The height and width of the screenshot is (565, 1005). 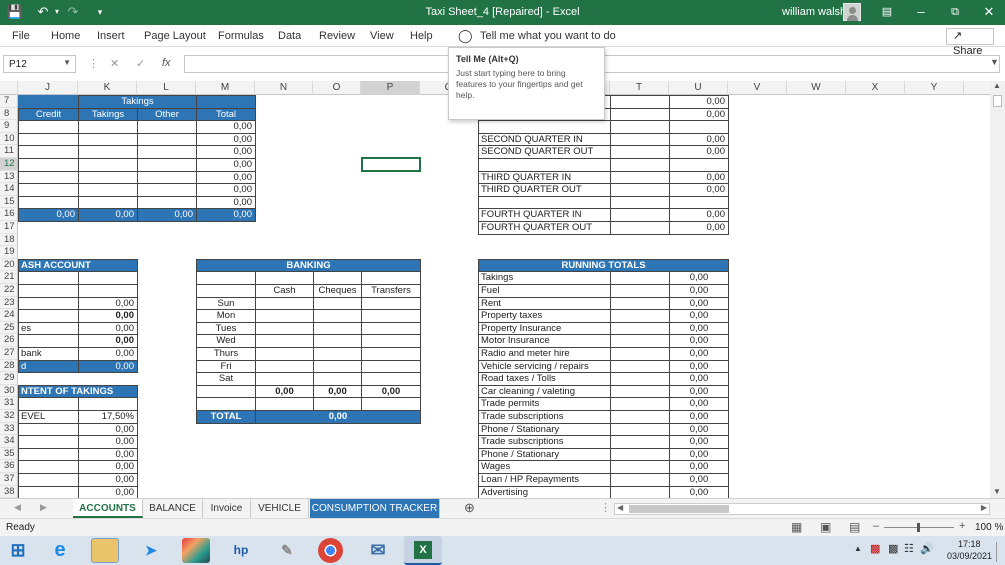 What do you see at coordinates (8, 227) in the screenshot?
I see `row-header: 17` at bounding box center [8, 227].